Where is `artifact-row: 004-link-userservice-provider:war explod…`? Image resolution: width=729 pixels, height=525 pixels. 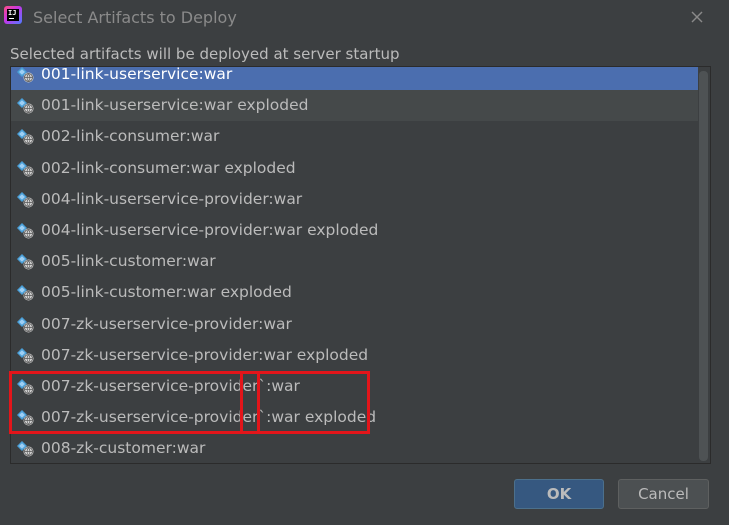
artifact-row: 004-link-userservice-provider:war explod… is located at coordinates (354, 230).